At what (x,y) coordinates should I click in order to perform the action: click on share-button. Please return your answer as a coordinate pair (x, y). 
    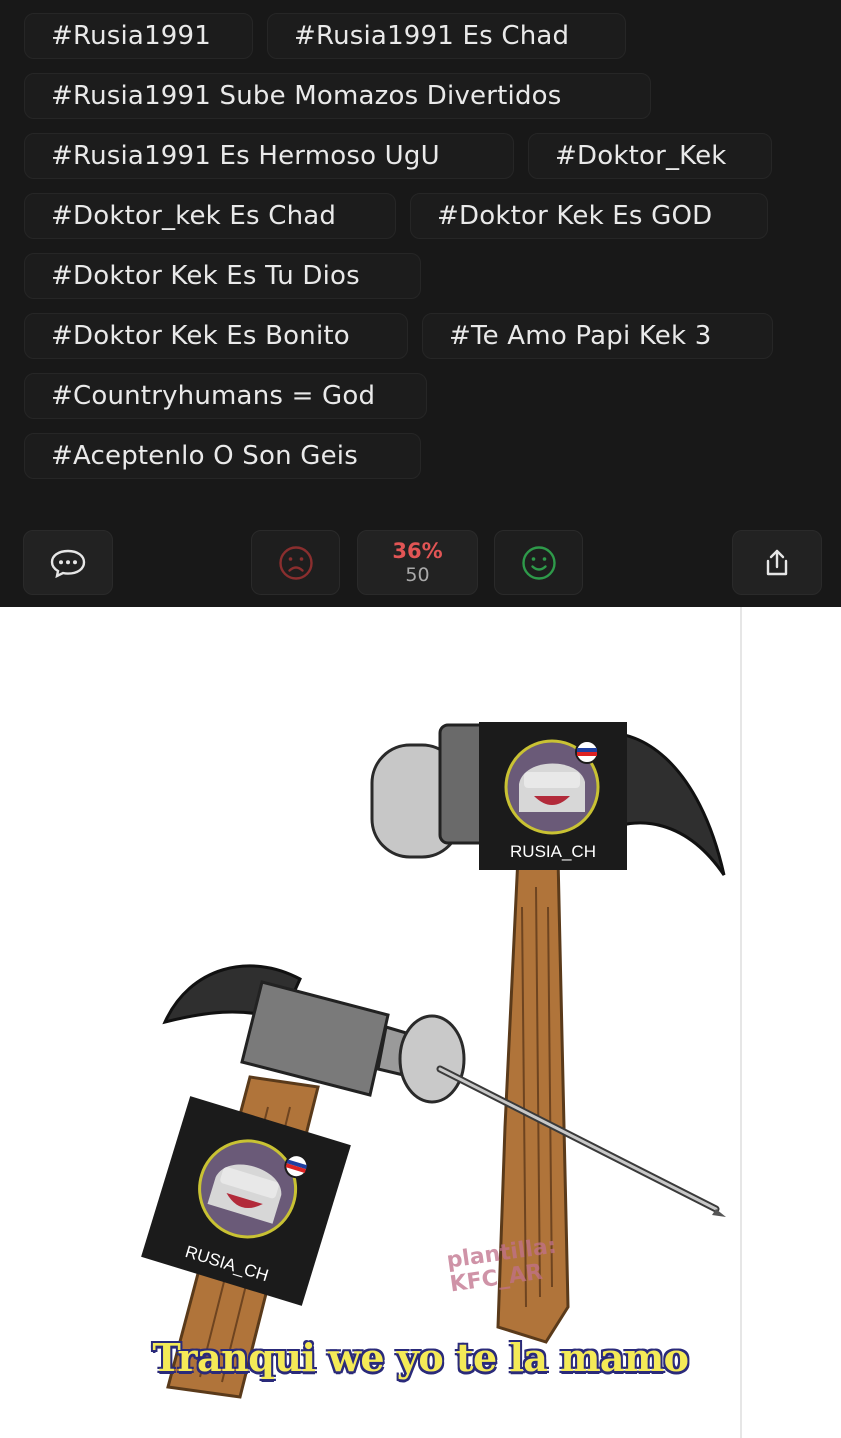
    Looking at the image, I should click on (777, 562).